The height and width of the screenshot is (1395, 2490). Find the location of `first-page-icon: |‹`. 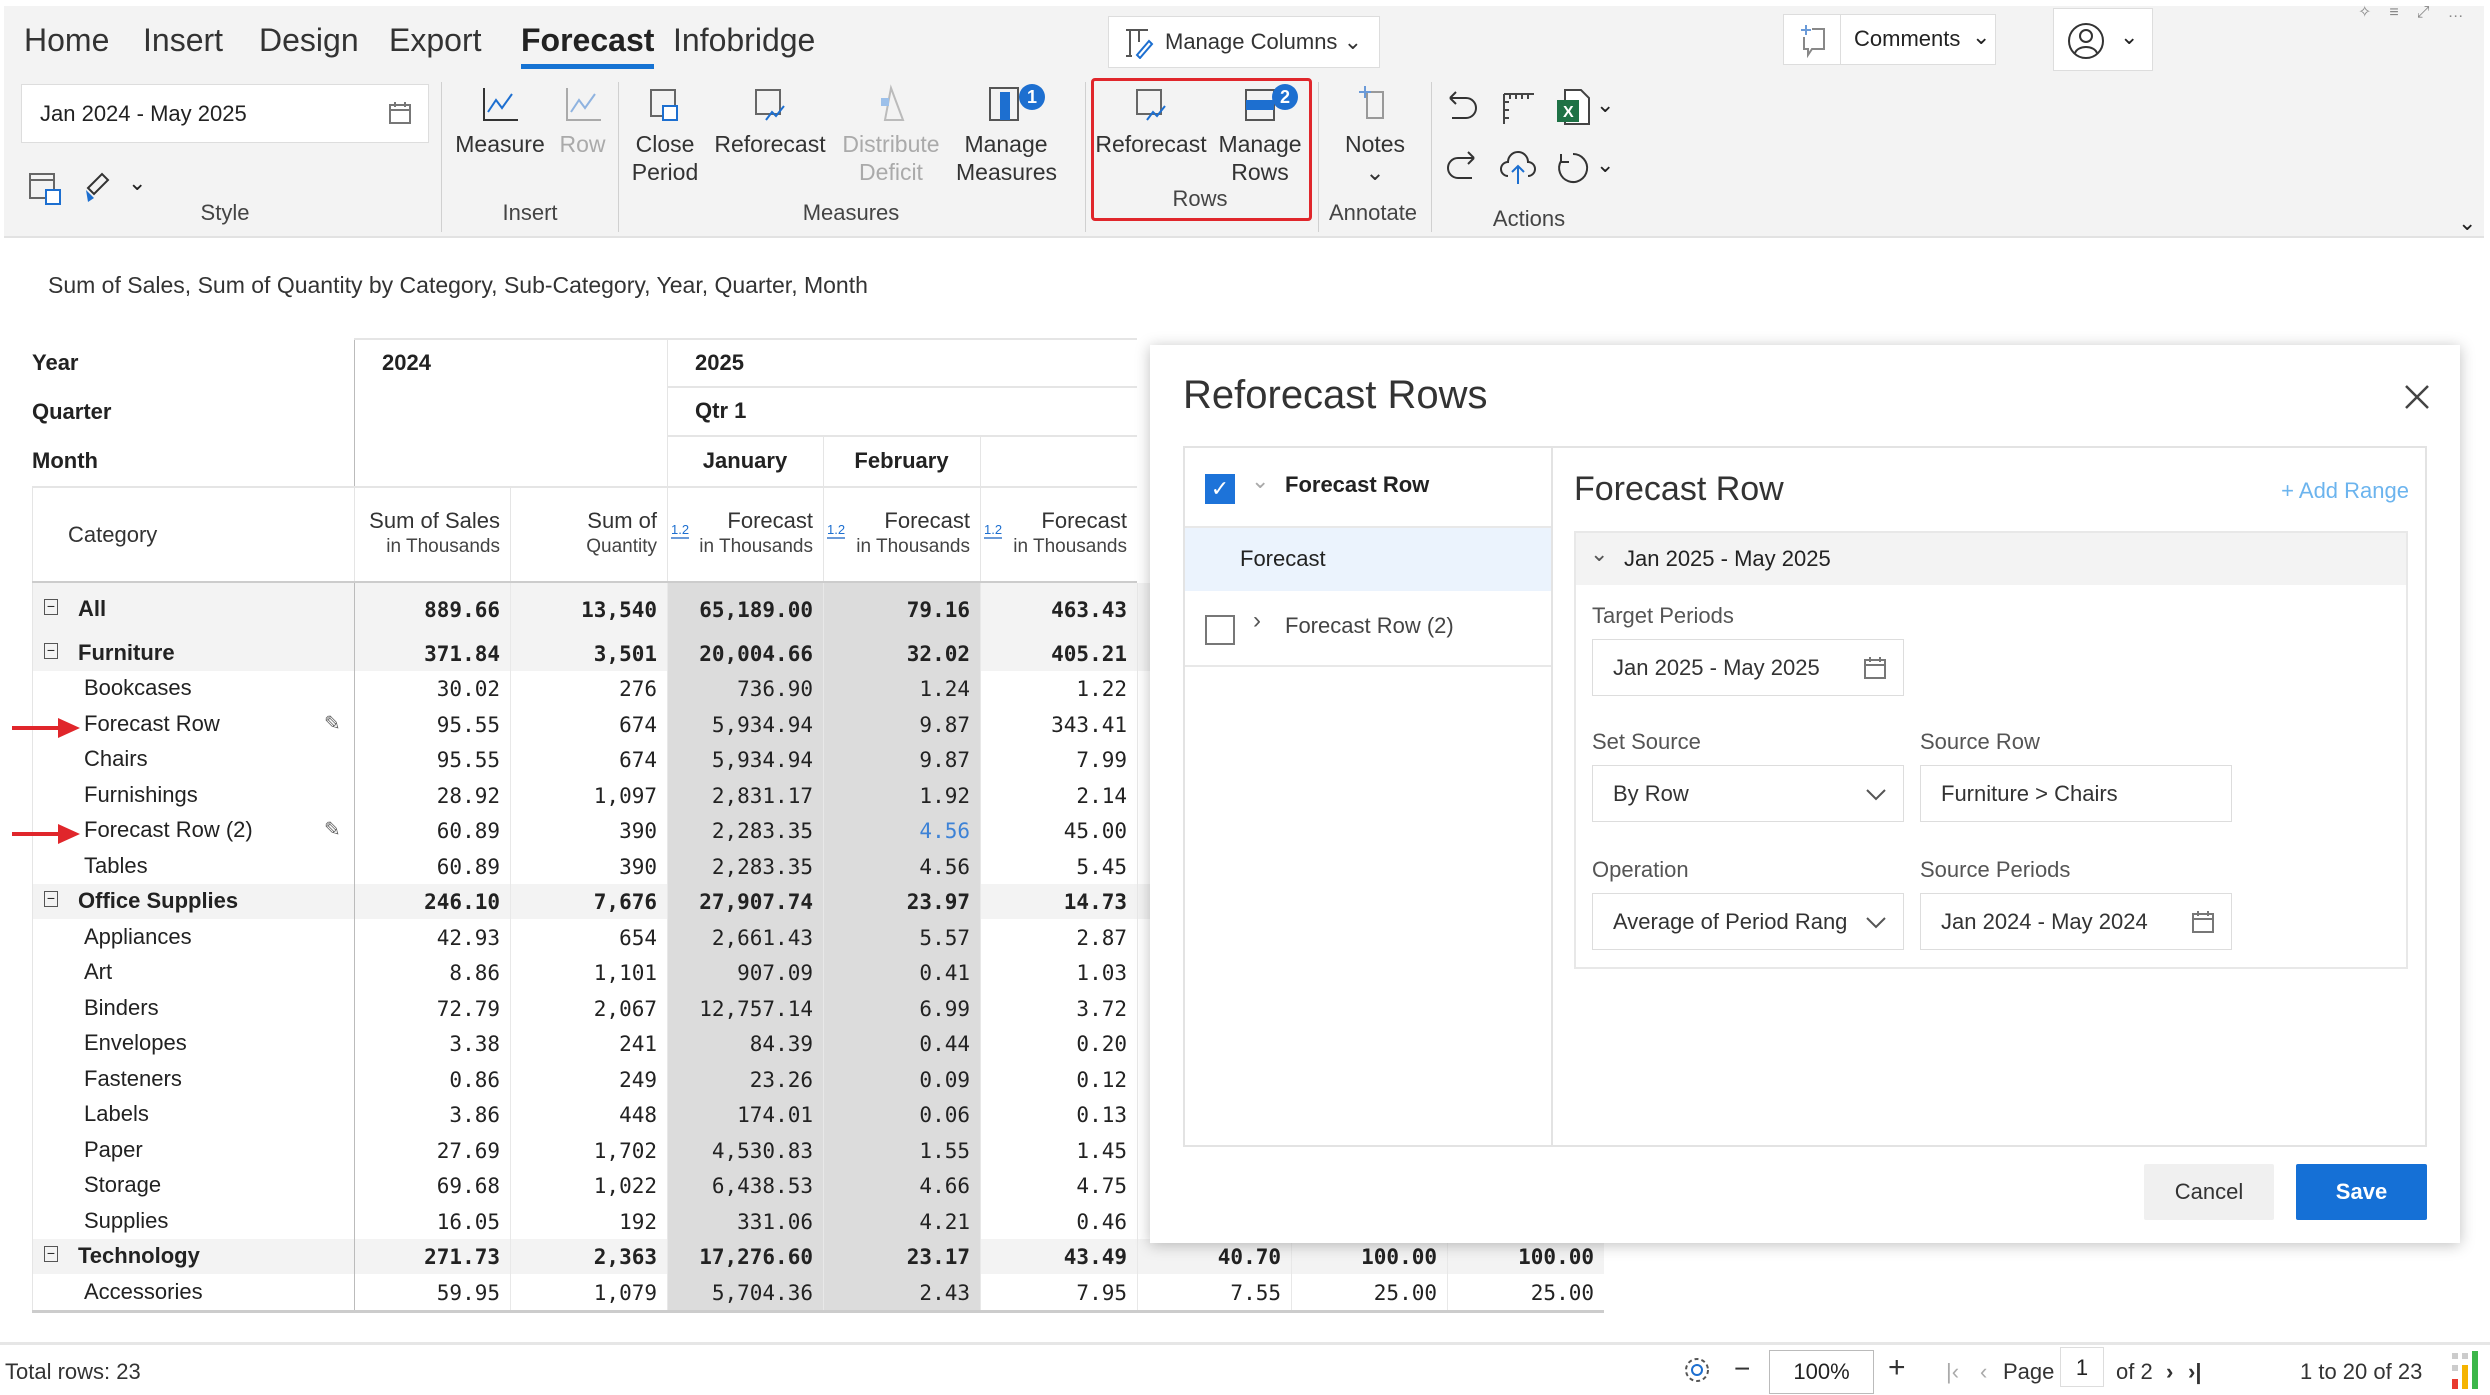

first-page-icon: |‹ is located at coordinates (1952, 1372).